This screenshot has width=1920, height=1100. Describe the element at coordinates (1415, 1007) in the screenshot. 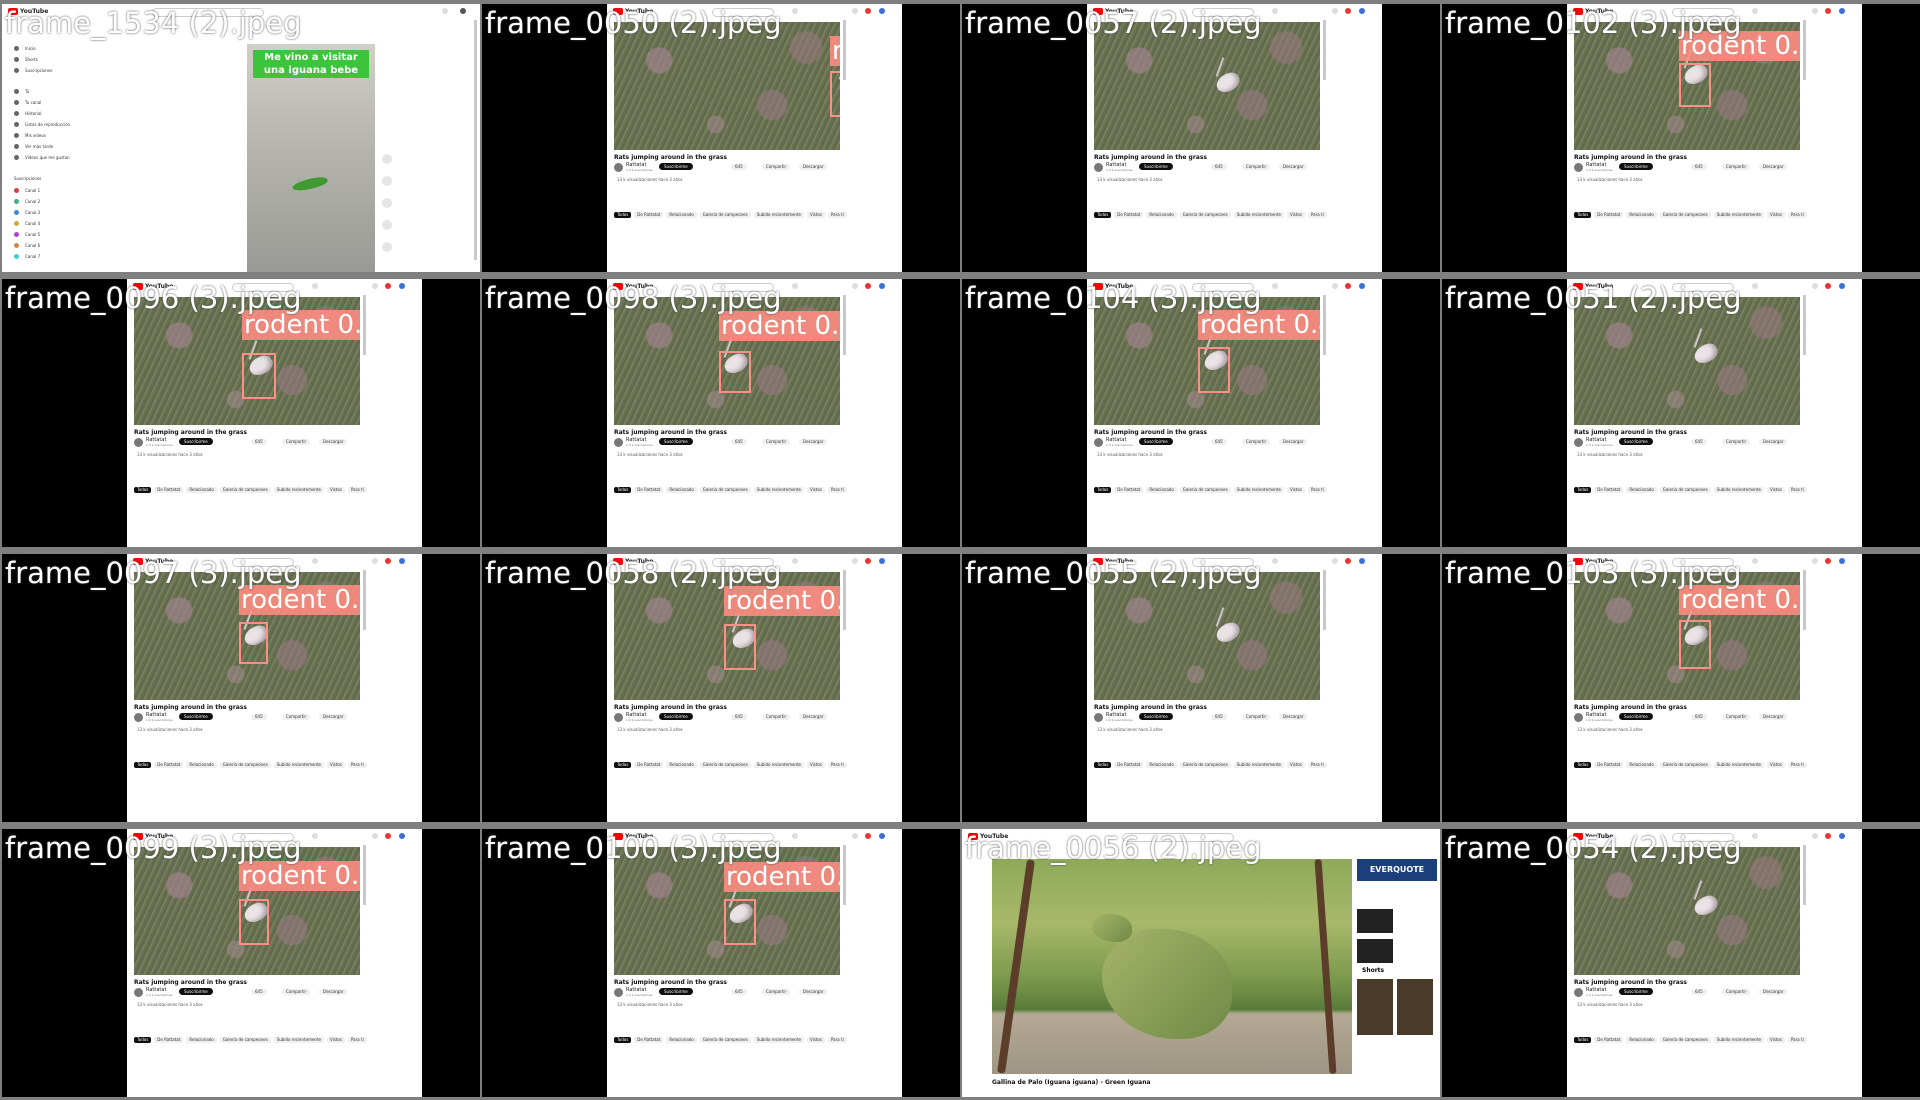

I see `short-thumbnail` at that location.